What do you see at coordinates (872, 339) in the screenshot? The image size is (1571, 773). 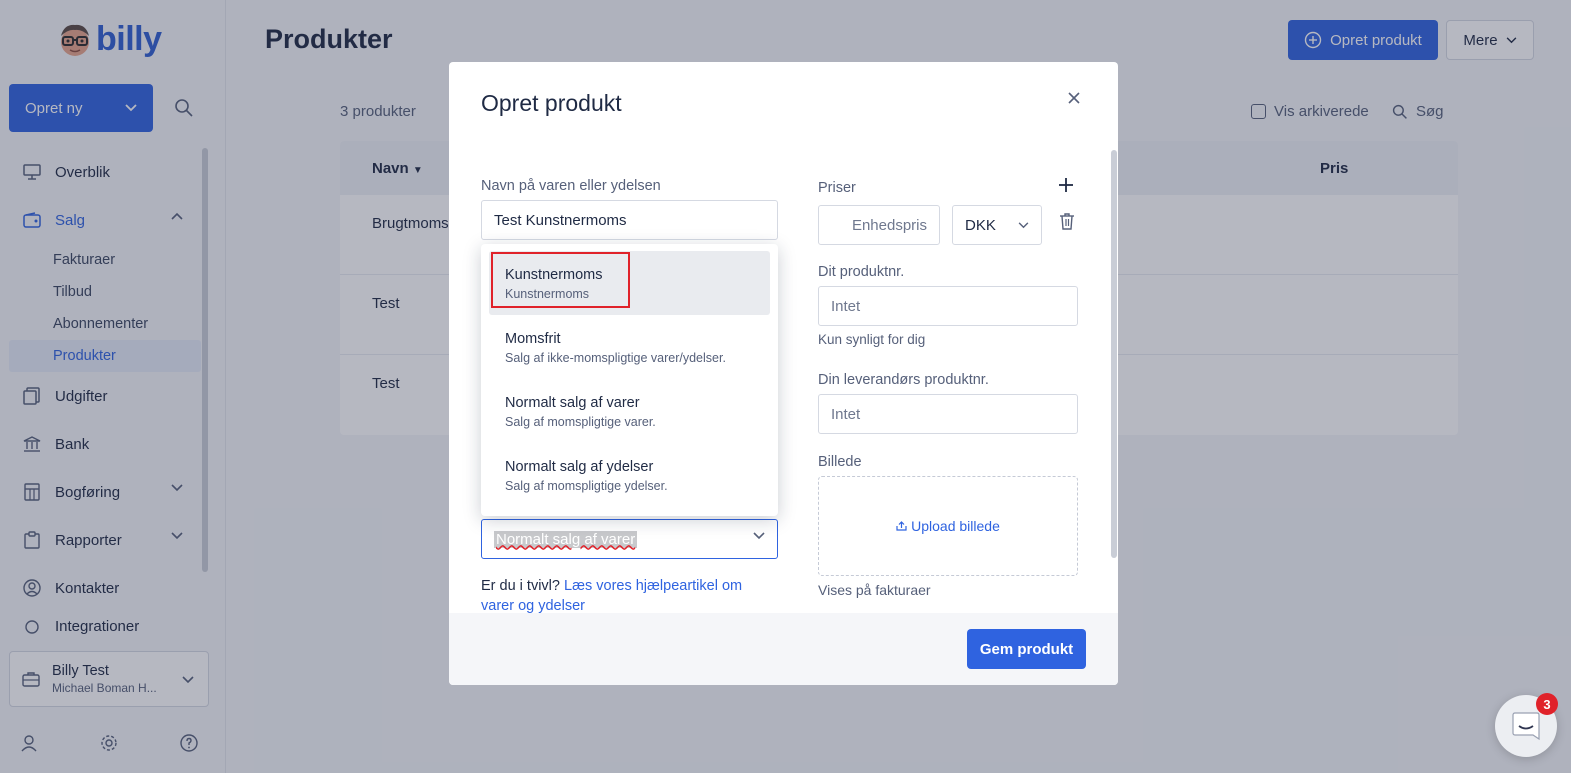 I see `product-no-hint: Kun synligt for dig` at bounding box center [872, 339].